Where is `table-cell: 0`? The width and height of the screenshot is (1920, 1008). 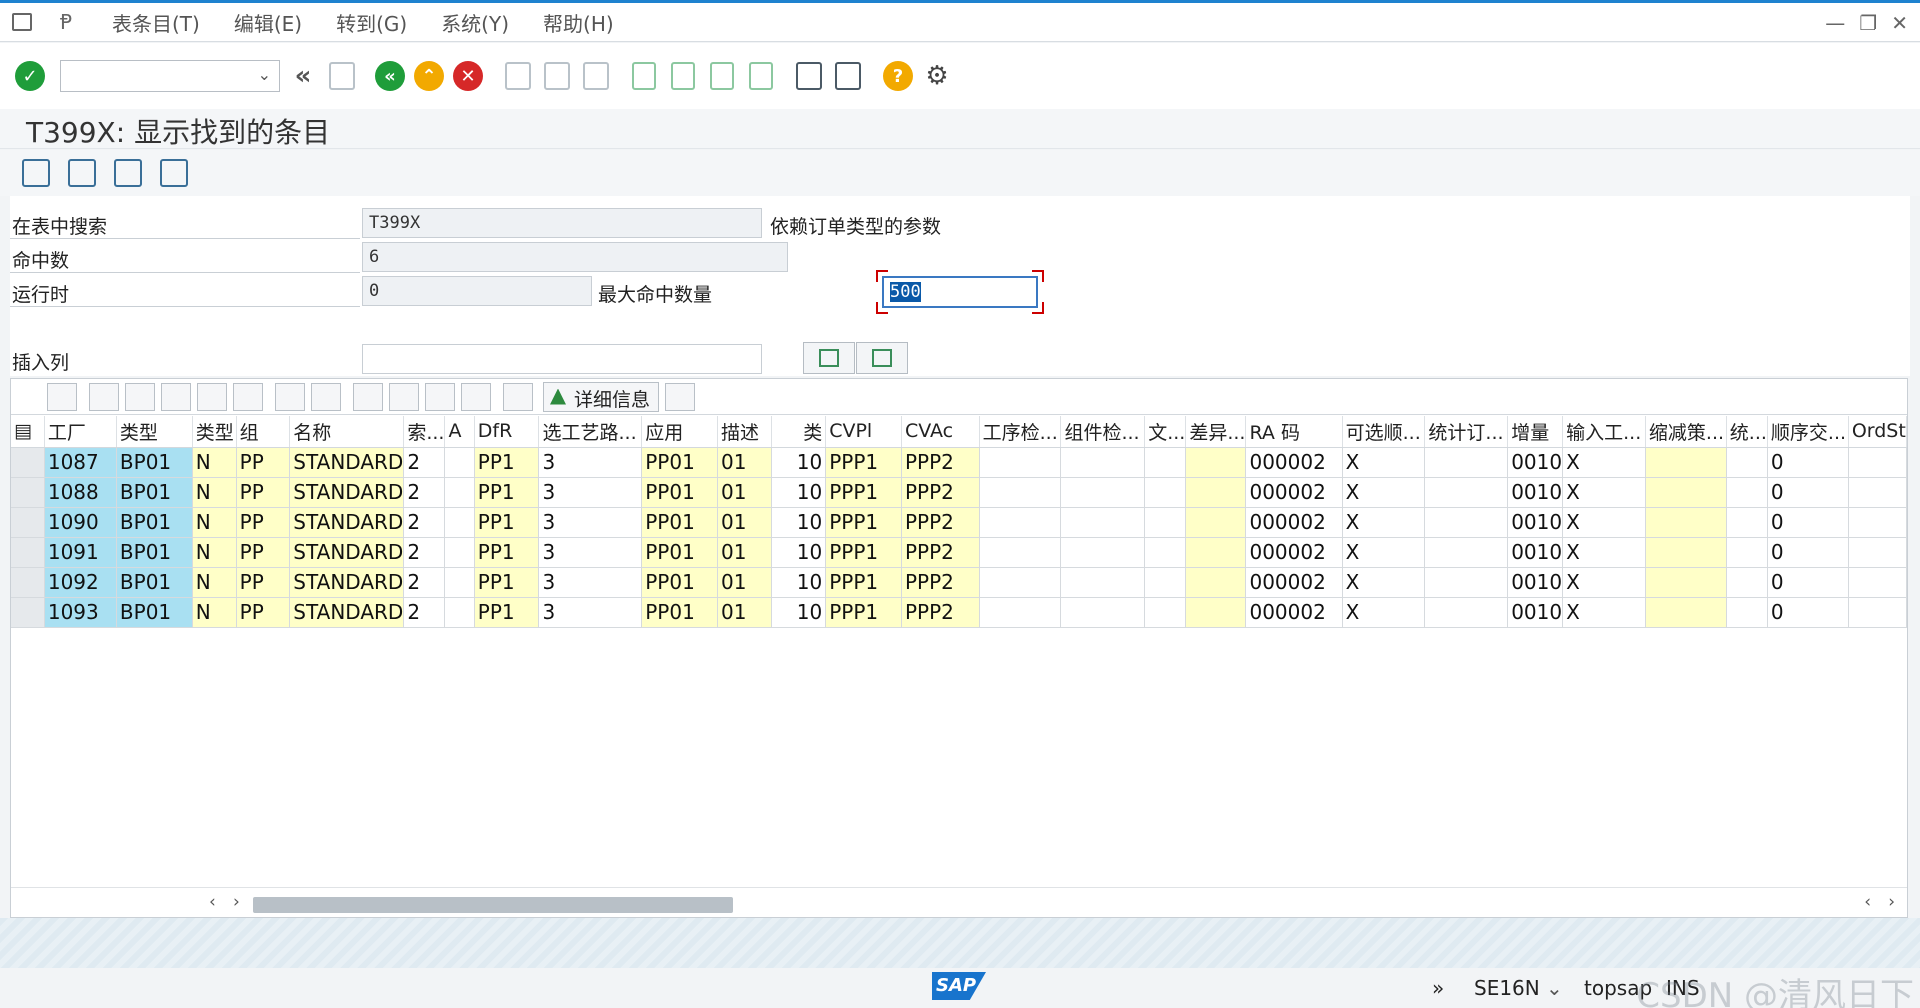 table-cell: 0 is located at coordinates (1808, 552).